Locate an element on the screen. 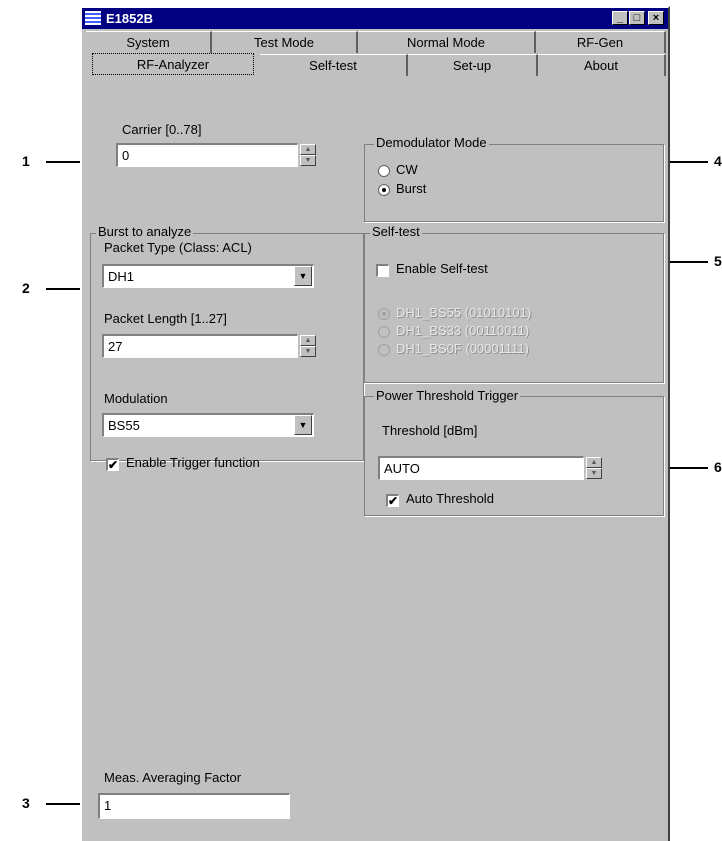  averaging-input: 1 is located at coordinates (194, 806).